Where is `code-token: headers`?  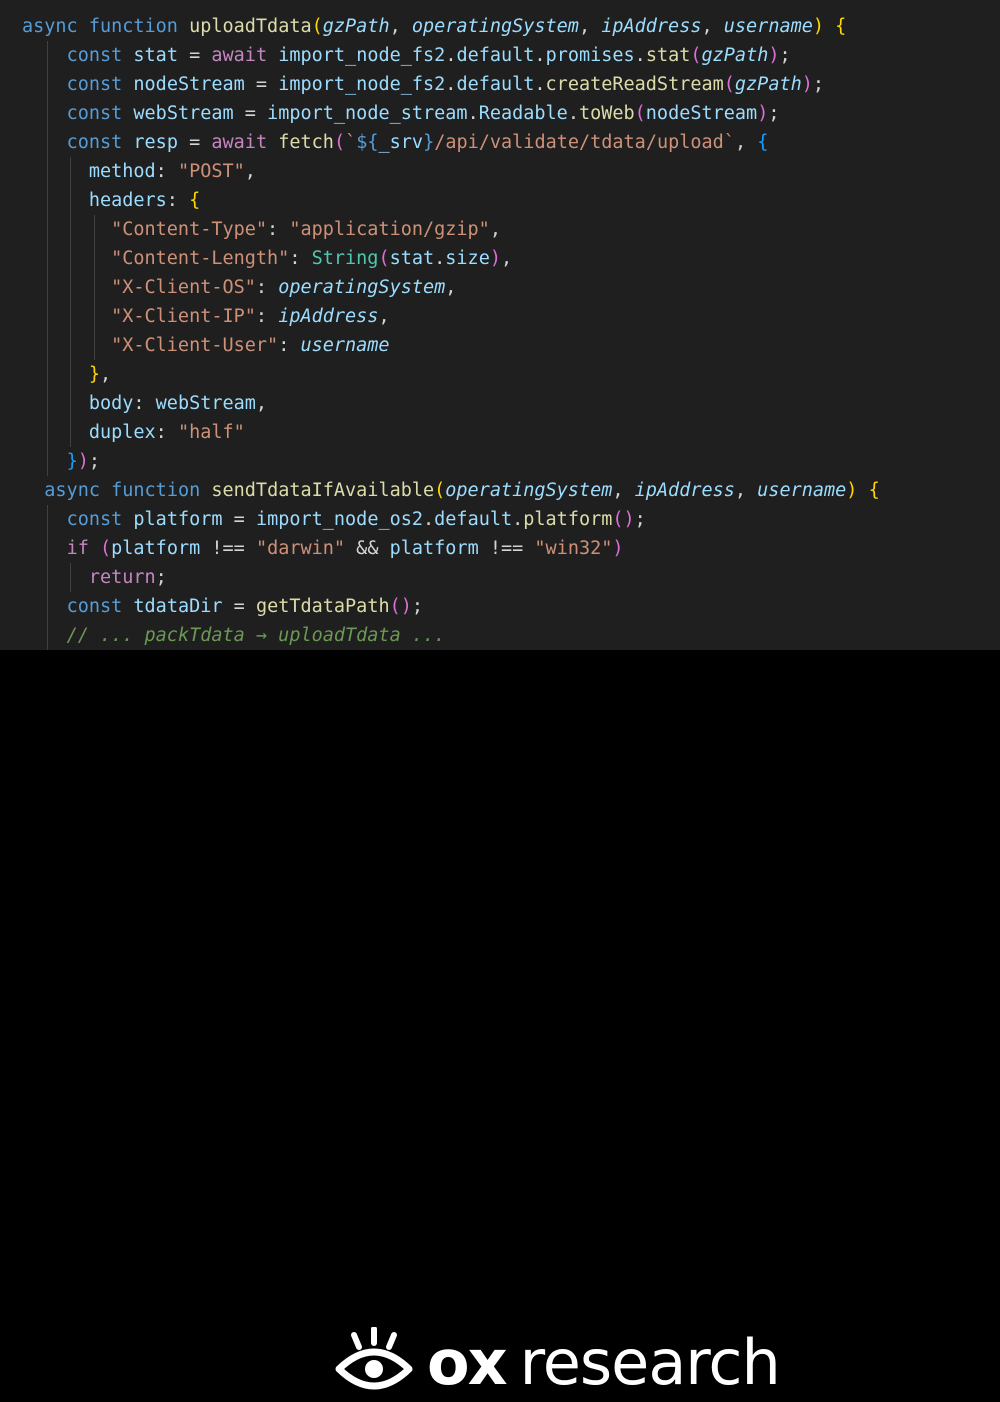
code-token: headers is located at coordinates (127, 200).